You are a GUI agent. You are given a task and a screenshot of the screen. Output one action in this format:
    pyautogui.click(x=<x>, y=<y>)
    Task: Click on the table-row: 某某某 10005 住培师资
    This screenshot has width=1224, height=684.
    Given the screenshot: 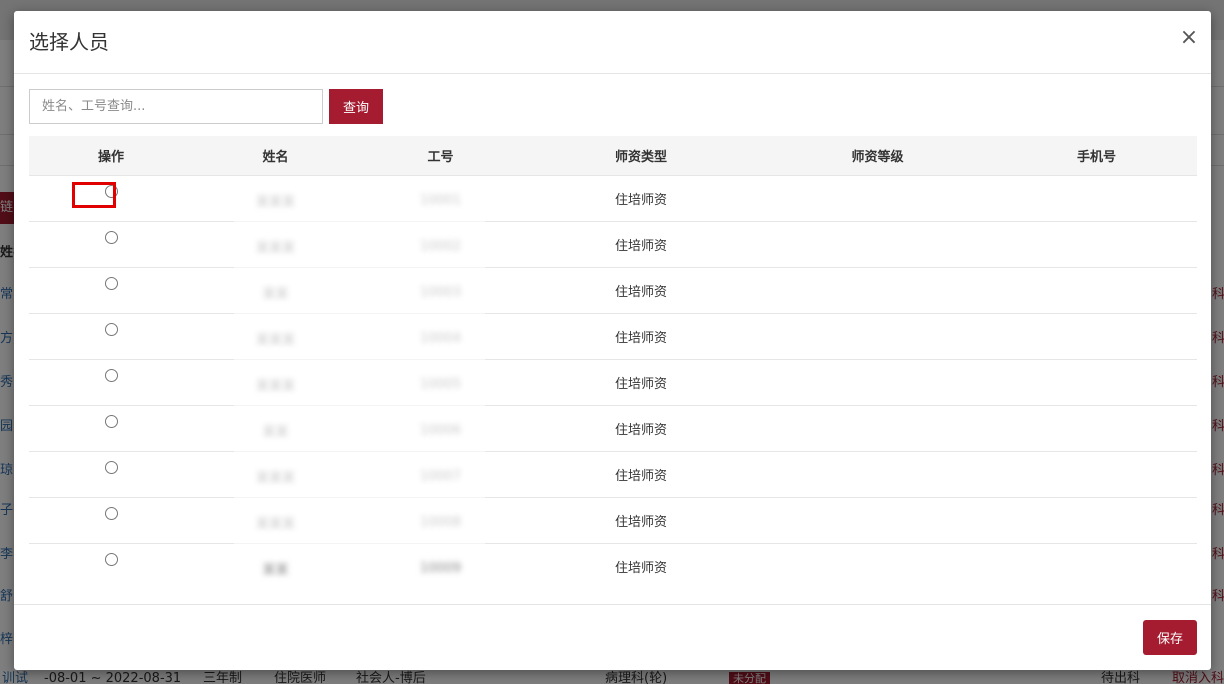 What is the action you would take?
    pyautogui.click(x=613, y=382)
    